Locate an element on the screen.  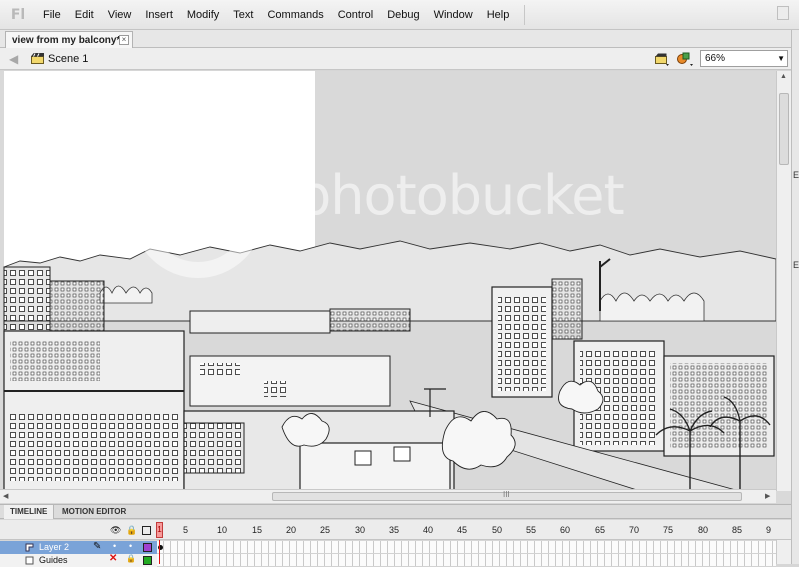
frame-number: 25 is located at coordinates (325, 530).